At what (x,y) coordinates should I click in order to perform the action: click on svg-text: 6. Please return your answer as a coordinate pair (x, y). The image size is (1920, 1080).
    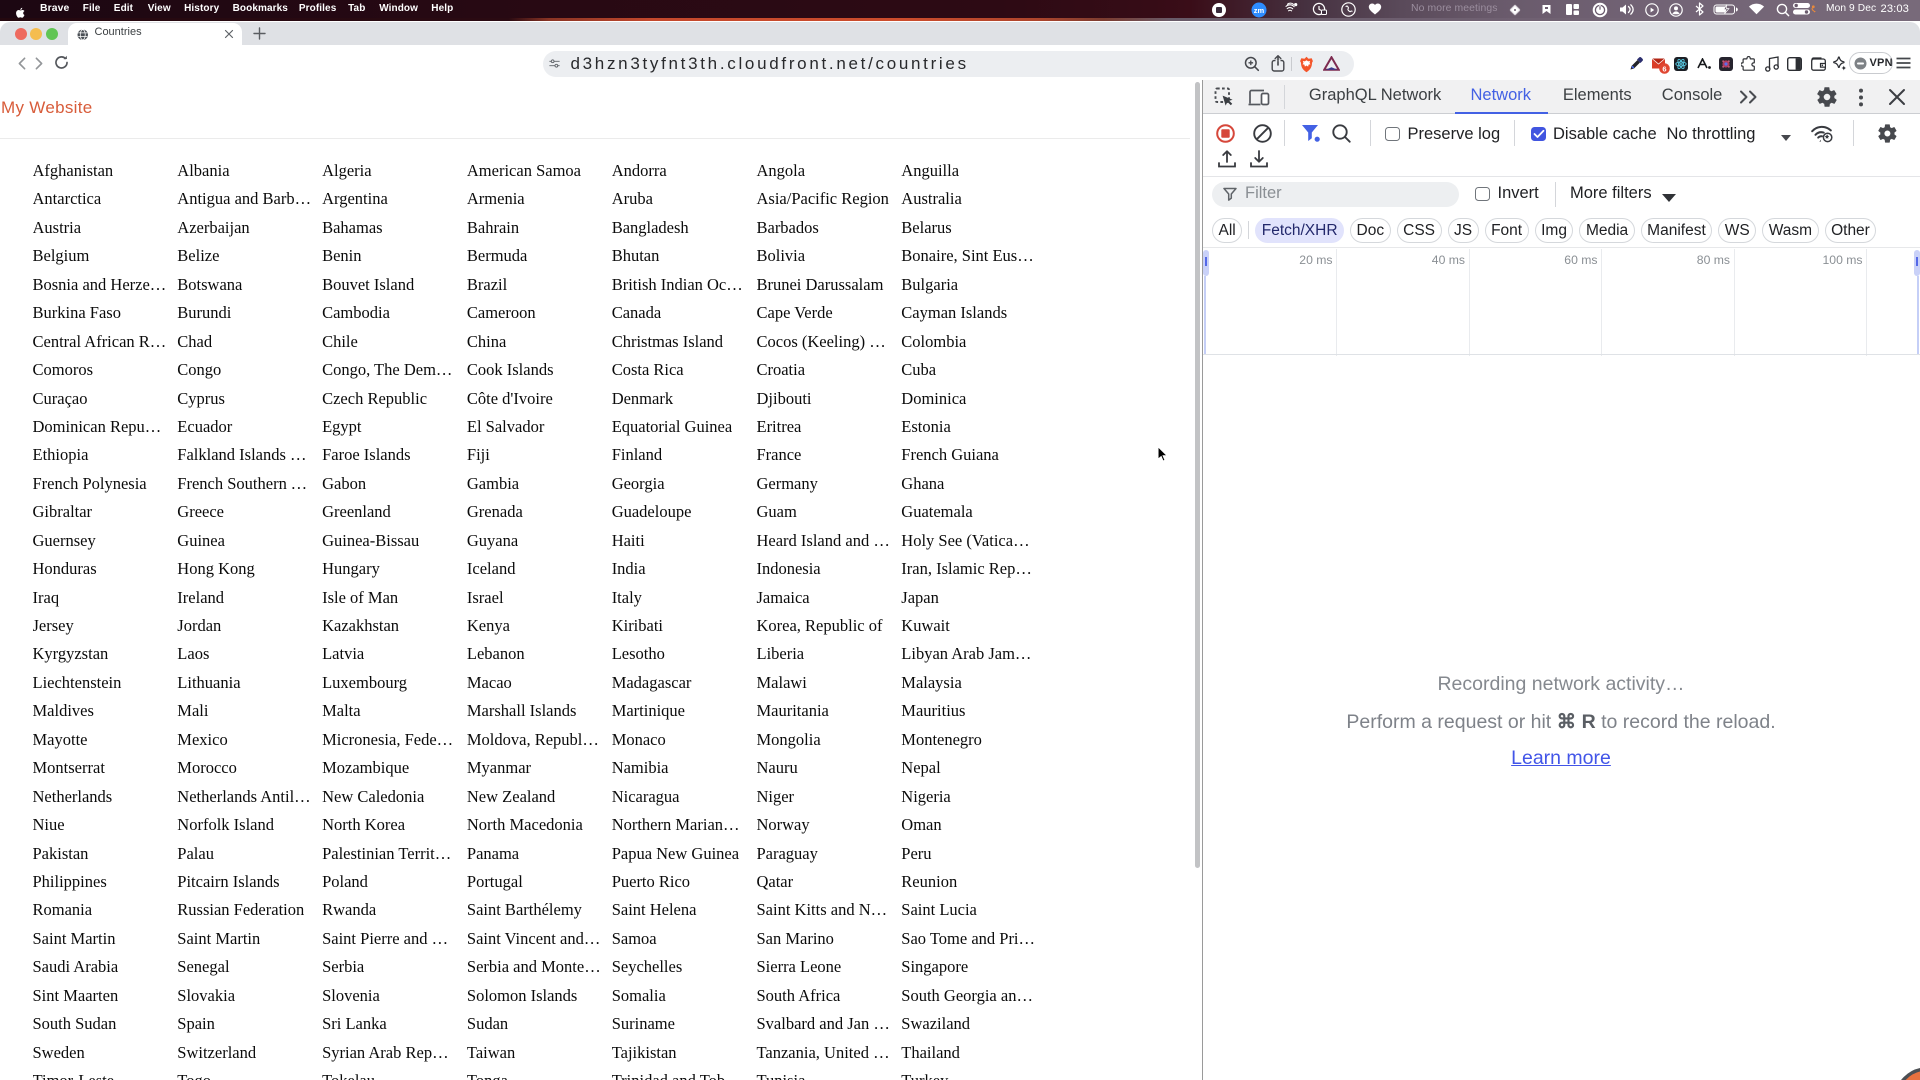
    Looking at the image, I should click on (1664, 68).